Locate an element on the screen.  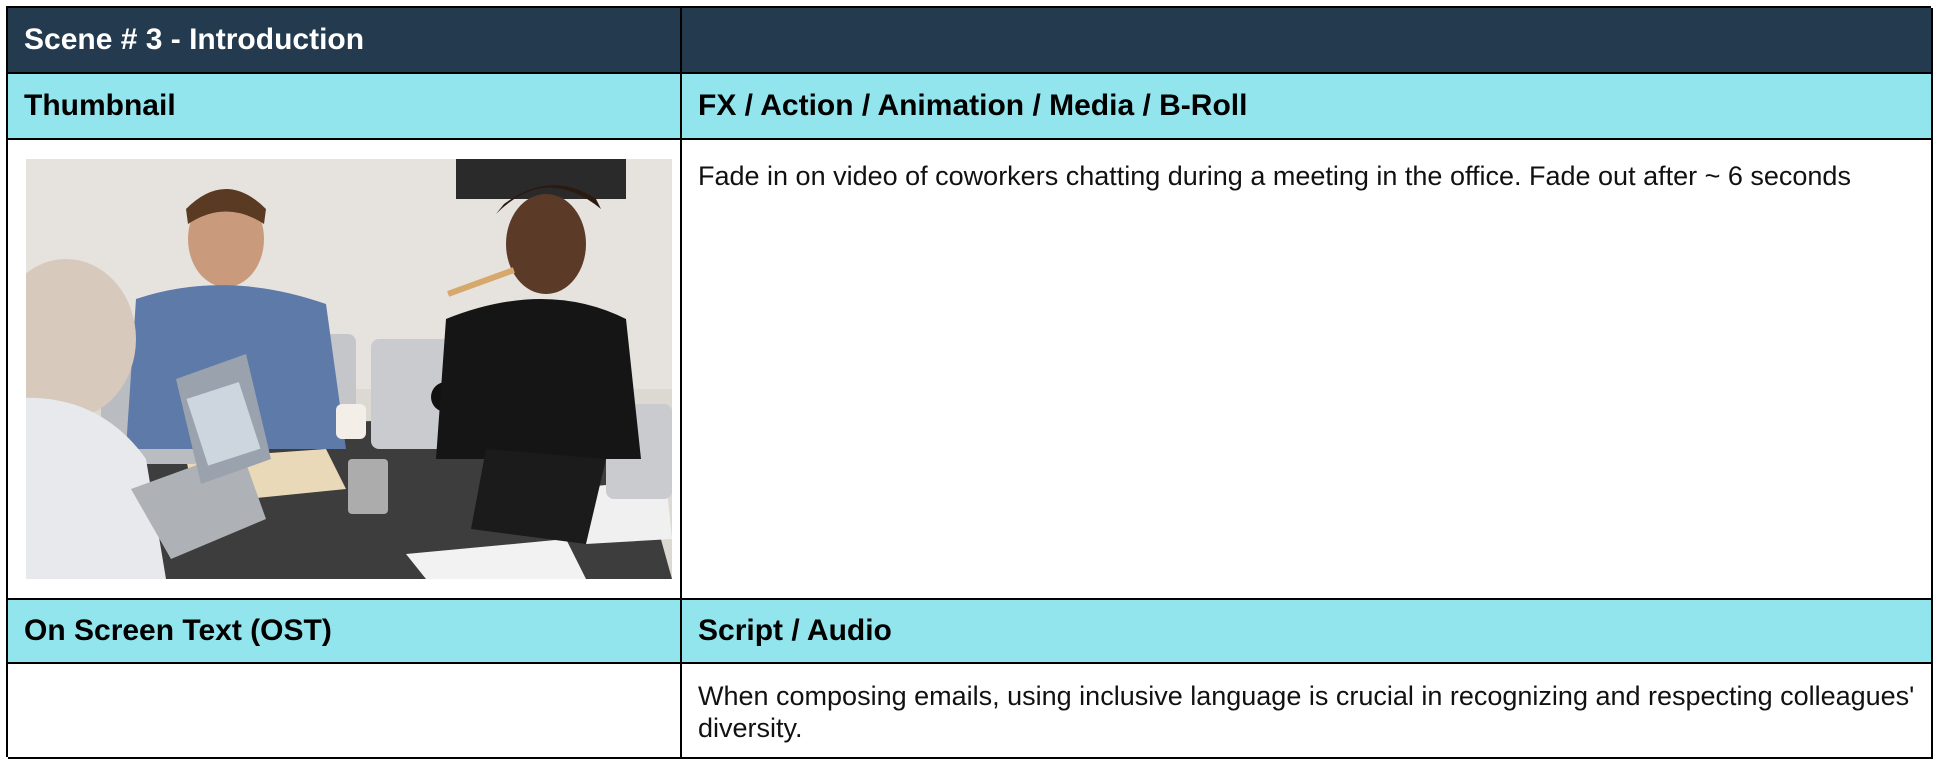
fx-header: FX / Action / Animation / Media / B-Roll is located at coordinates (1307, 107).